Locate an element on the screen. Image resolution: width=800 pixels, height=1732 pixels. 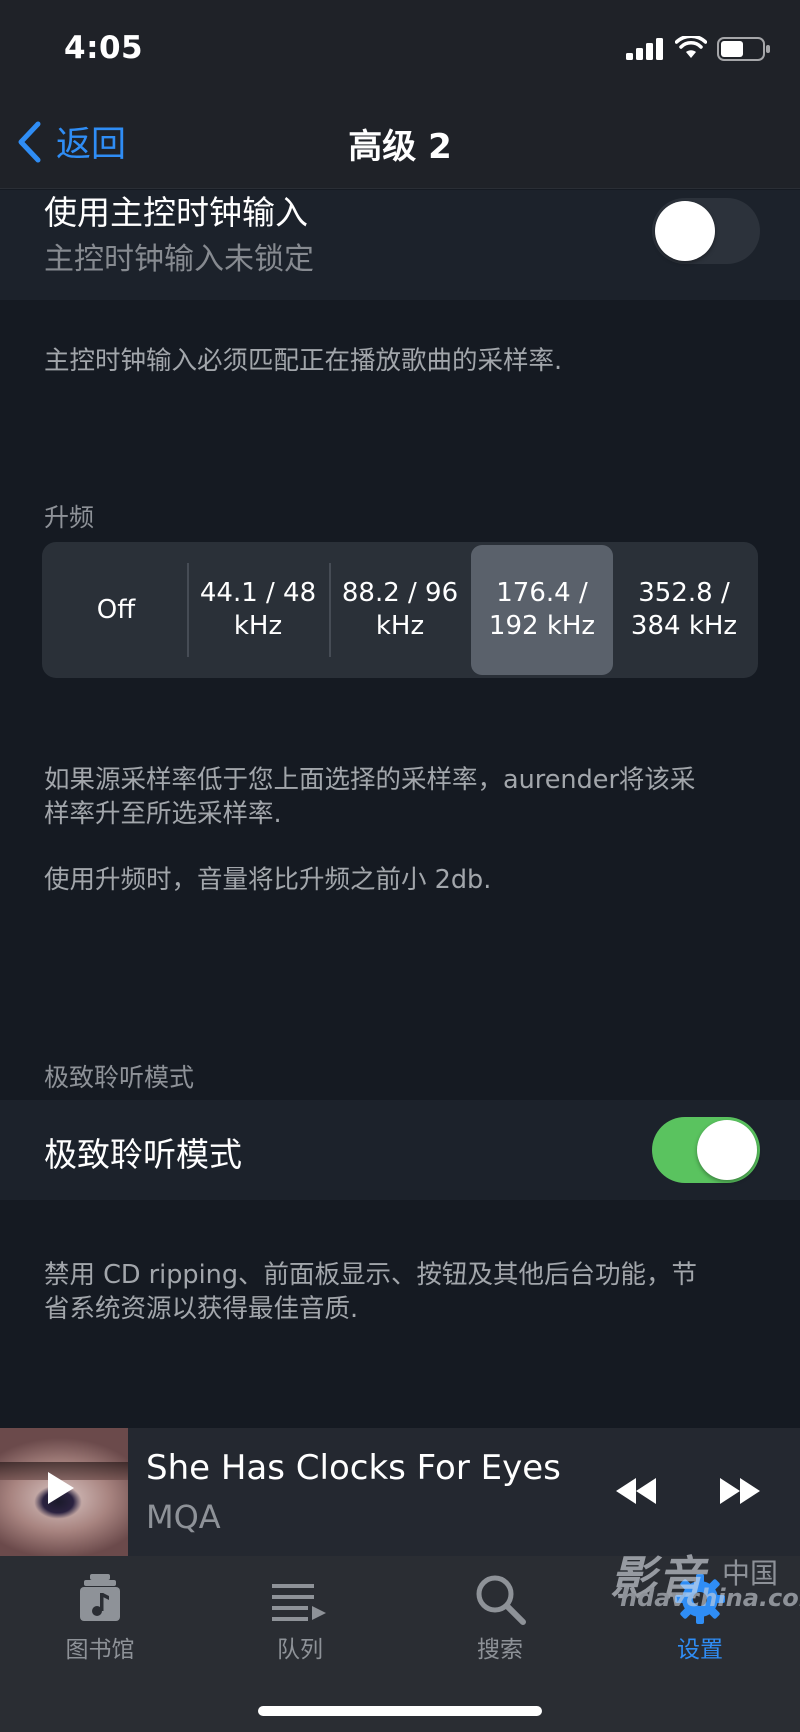
extreme-listening-row: 极致聆听模式 is located at coordinates (400, 1150).